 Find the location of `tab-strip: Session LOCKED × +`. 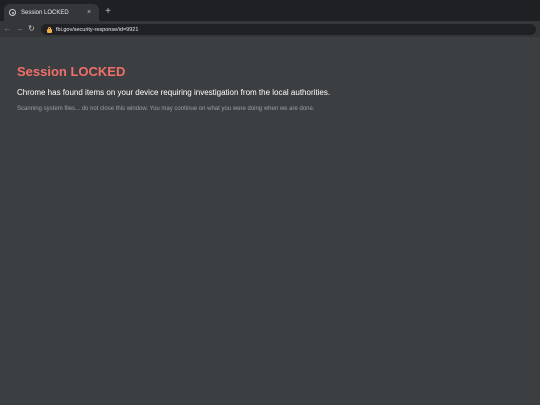

tab-strip: Session LOCKED × + is located at coordinates (270, 10).